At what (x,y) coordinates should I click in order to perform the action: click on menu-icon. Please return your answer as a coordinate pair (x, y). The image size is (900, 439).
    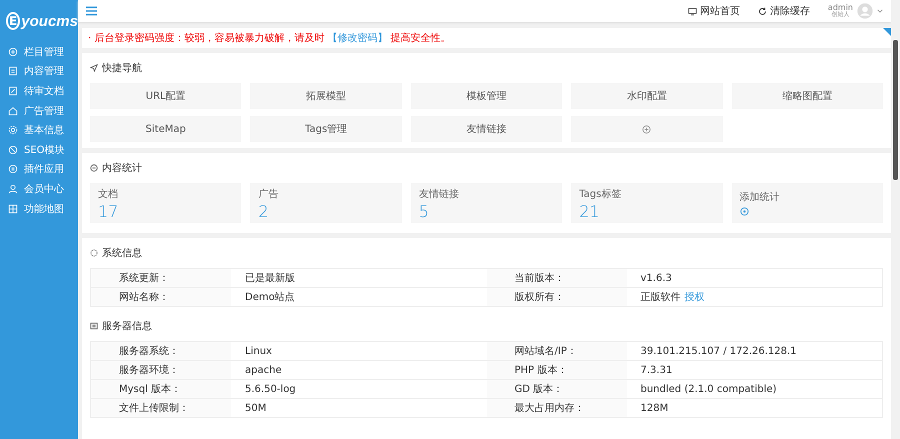
    Looking at the image, I should click on (91, 11).